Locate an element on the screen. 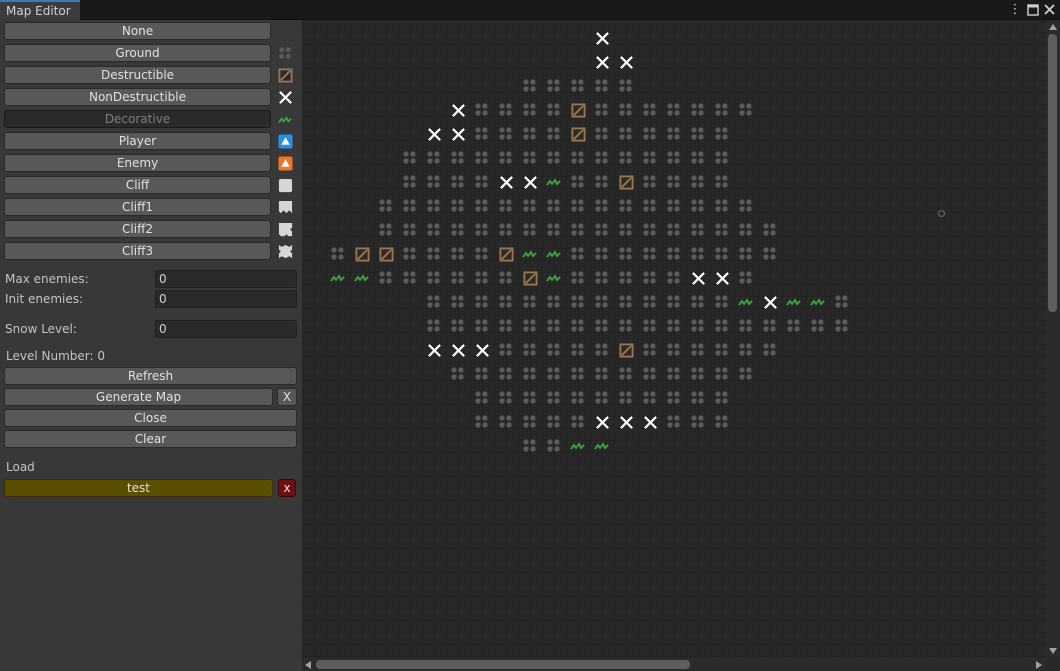 This screenshot has width=1060, height=671. tool-button-cliff3: Cliff3 is located at coordinates (137, 251).